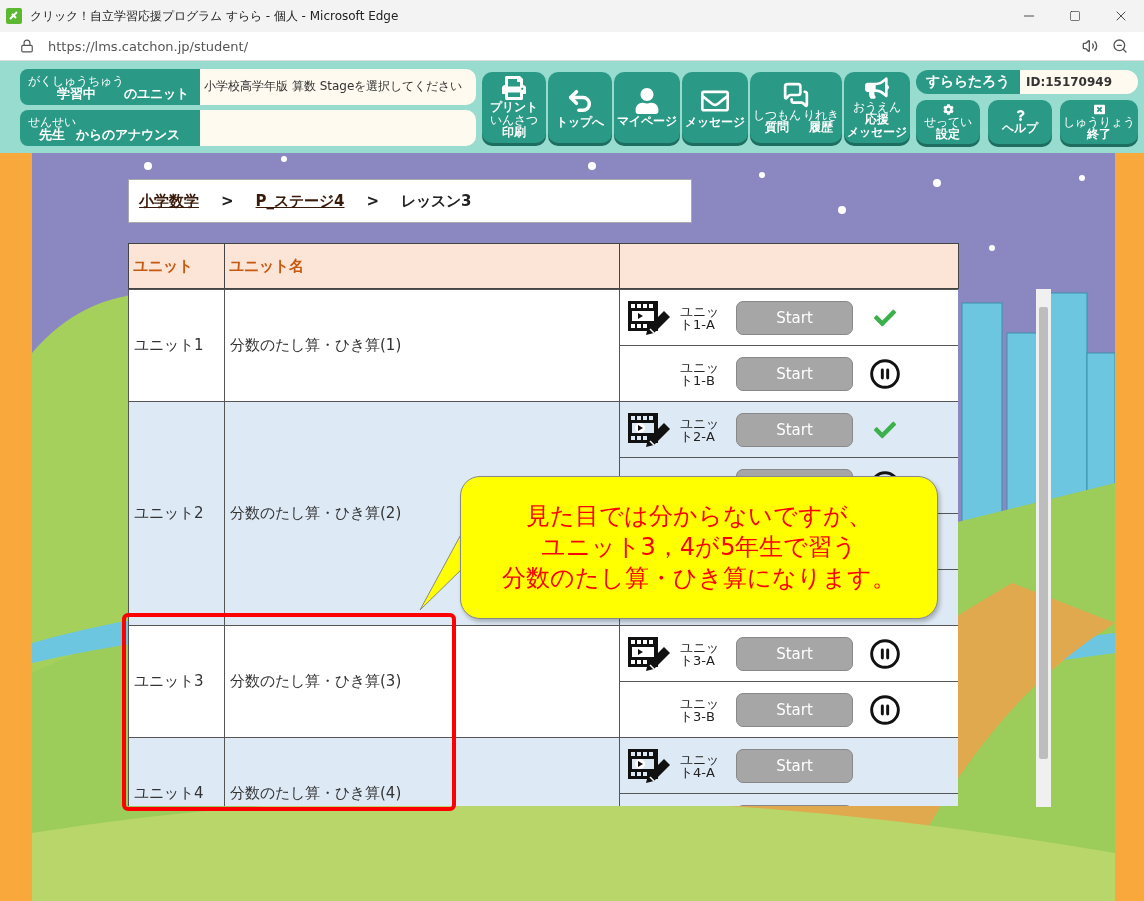 The height and width of the screenshot is (901, 1144). Describe the element at coordinates (156, 94) in the screenshot. I see `status-label: のユニット` at that location.